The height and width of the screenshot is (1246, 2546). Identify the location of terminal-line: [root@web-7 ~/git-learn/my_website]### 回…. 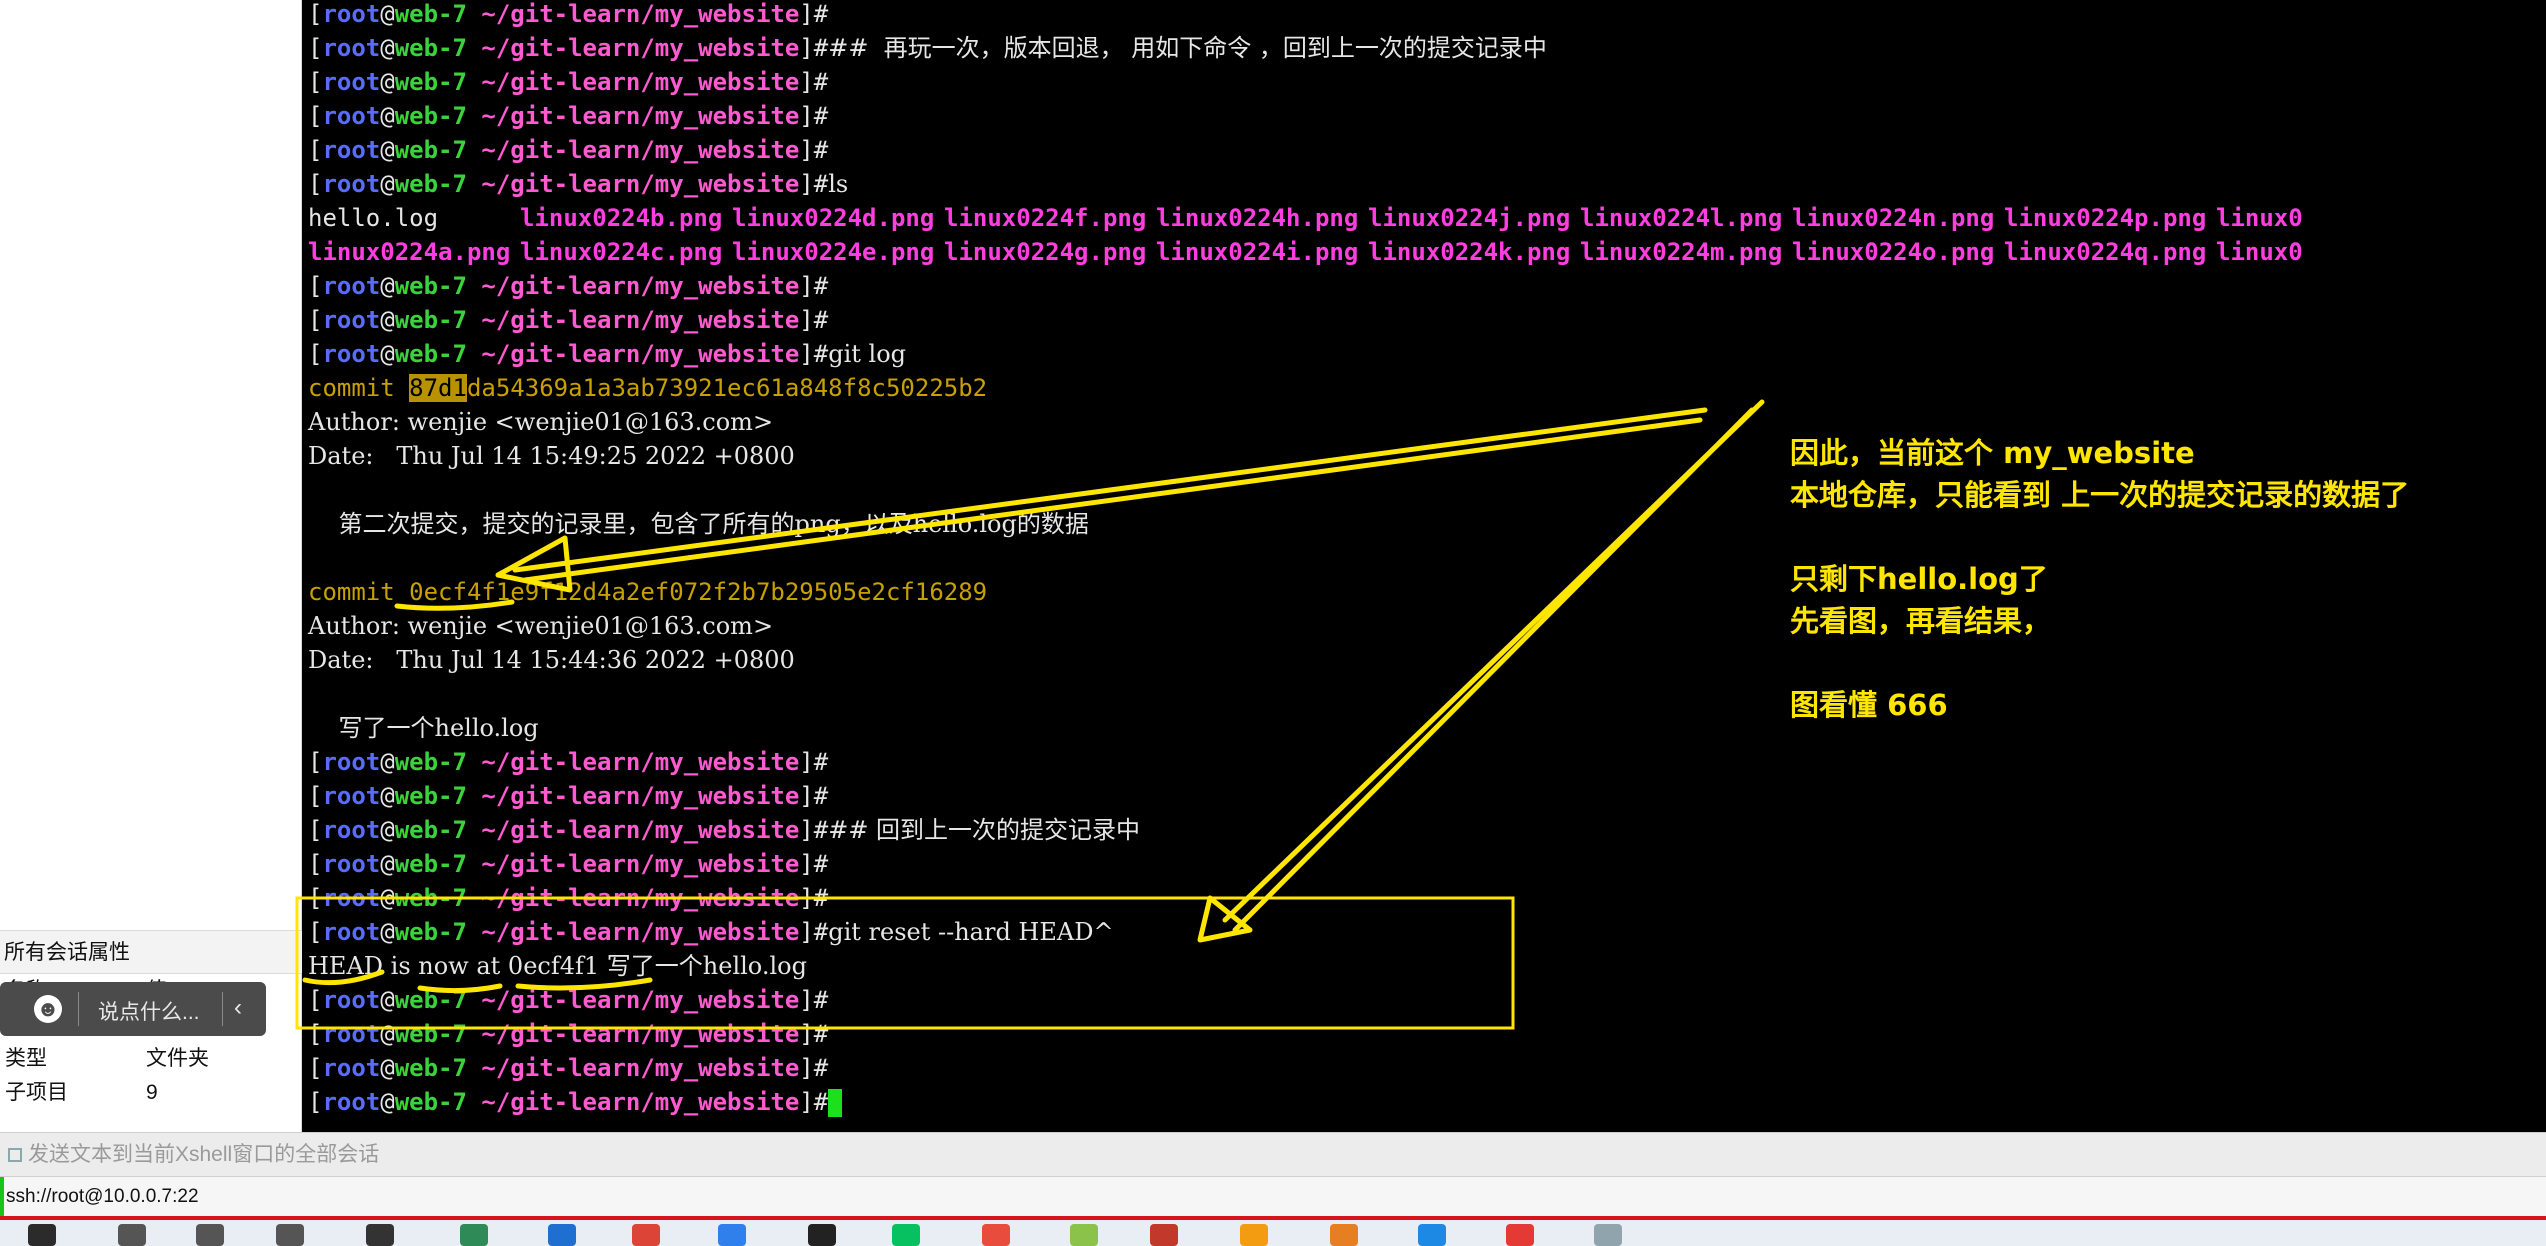
(724, 830).